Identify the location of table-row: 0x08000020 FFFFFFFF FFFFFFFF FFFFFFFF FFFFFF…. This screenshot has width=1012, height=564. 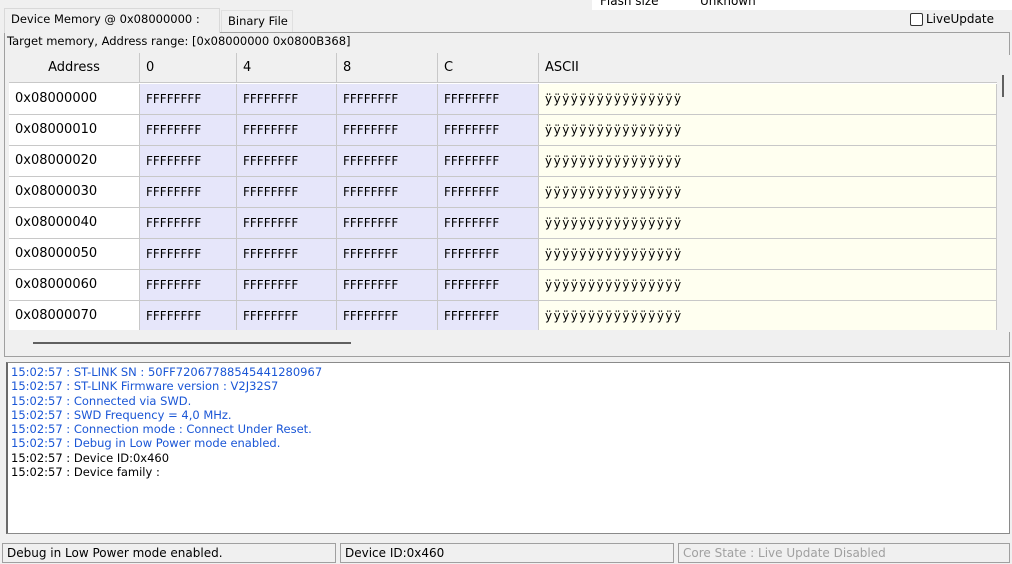
(503, 161).